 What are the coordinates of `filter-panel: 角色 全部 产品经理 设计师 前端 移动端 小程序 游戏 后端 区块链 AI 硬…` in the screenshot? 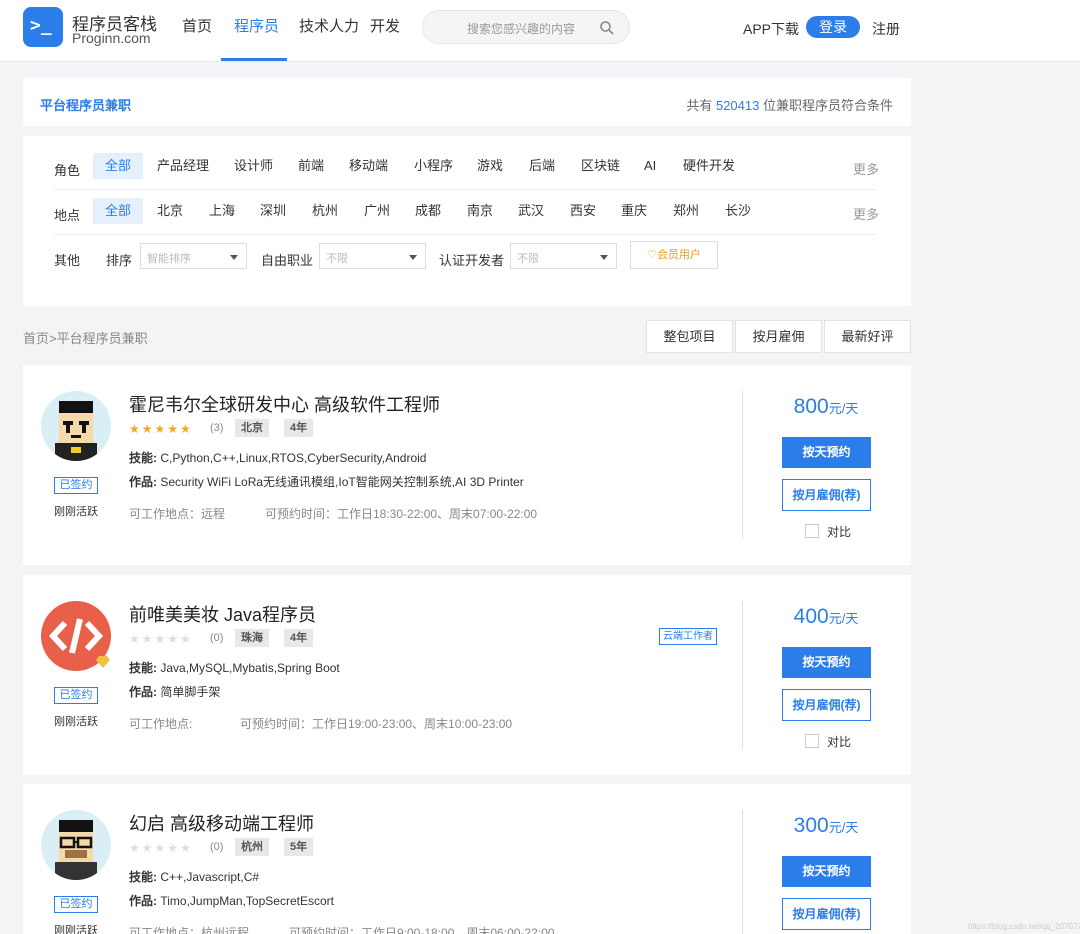 It's located at (467, 221).